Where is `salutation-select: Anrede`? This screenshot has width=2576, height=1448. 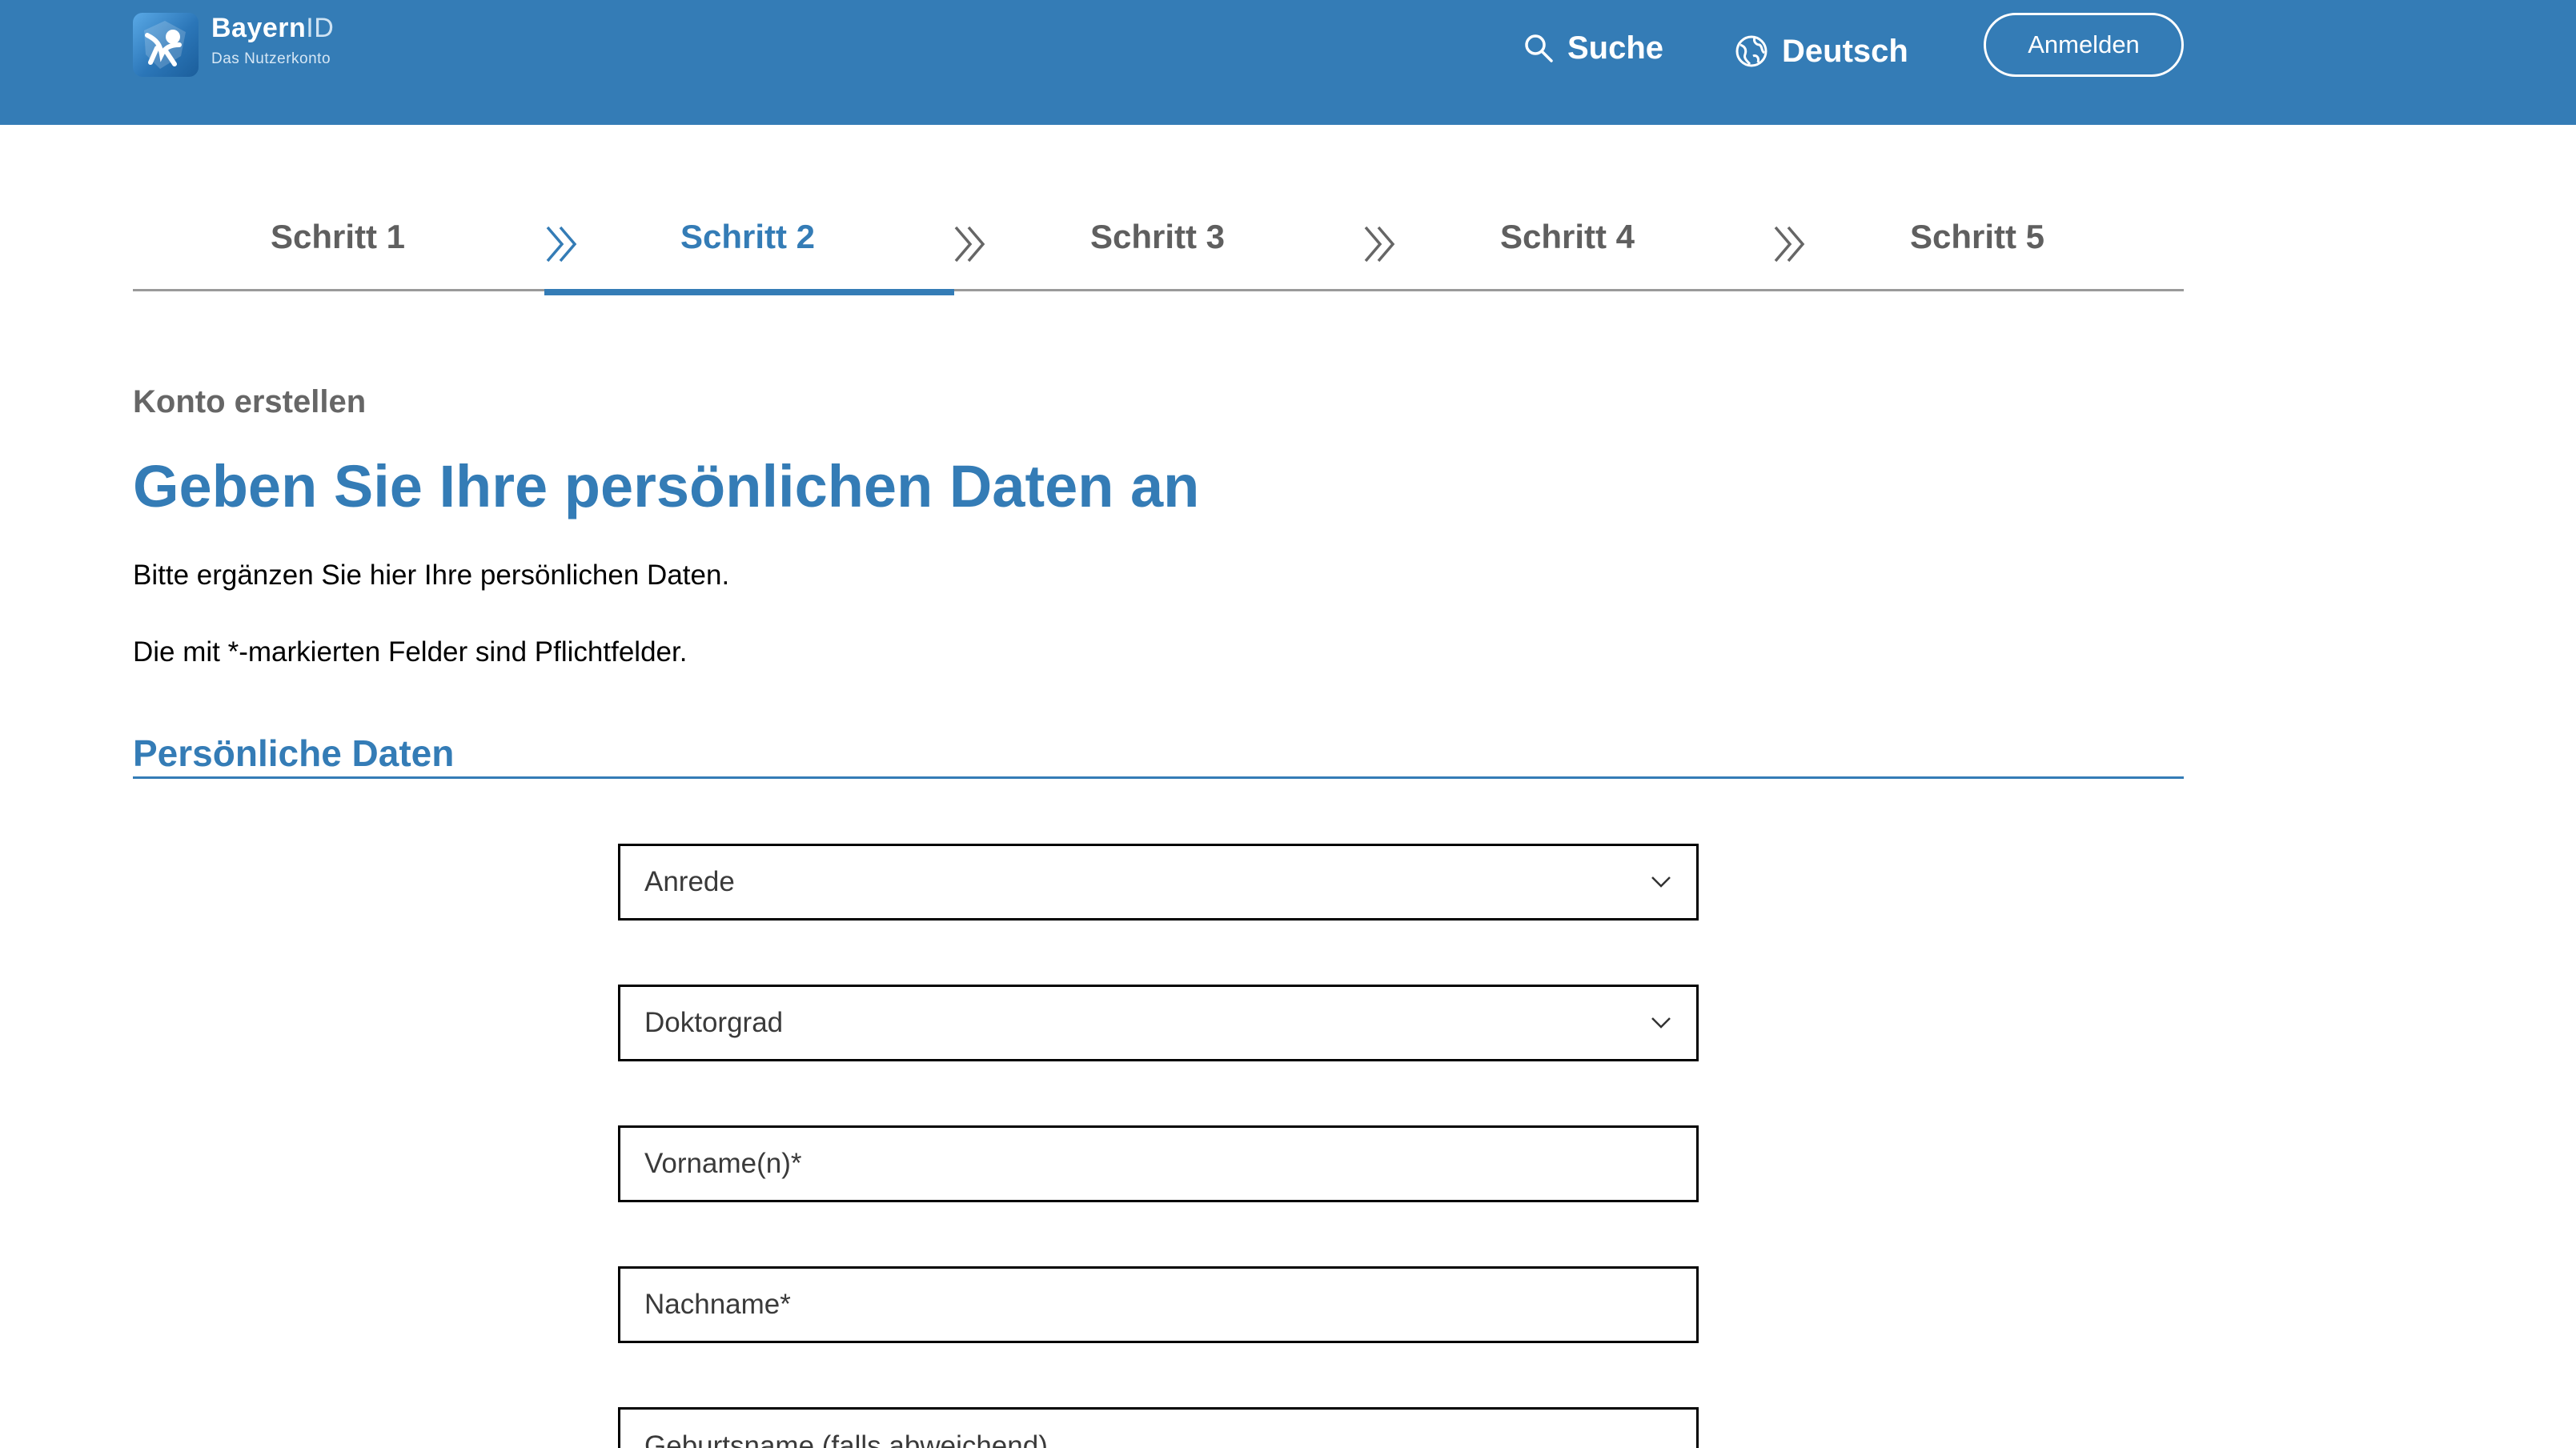
salutation-select: Anrede is located at coordinates (1159, 883).